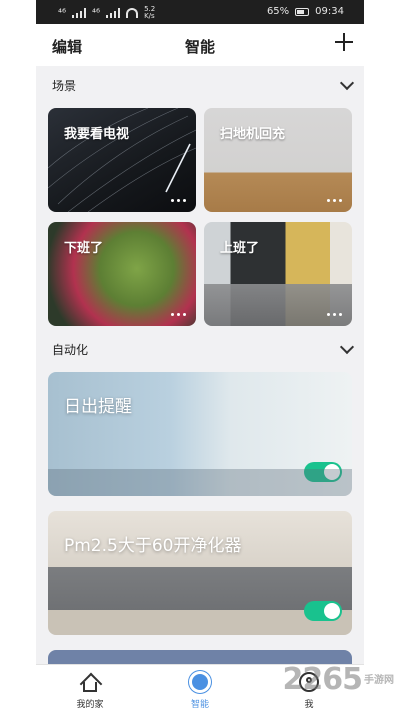 This screenshot has height=711, width=400. I want to click on scene-card-tv: 我要看电视, so click(122, 160).